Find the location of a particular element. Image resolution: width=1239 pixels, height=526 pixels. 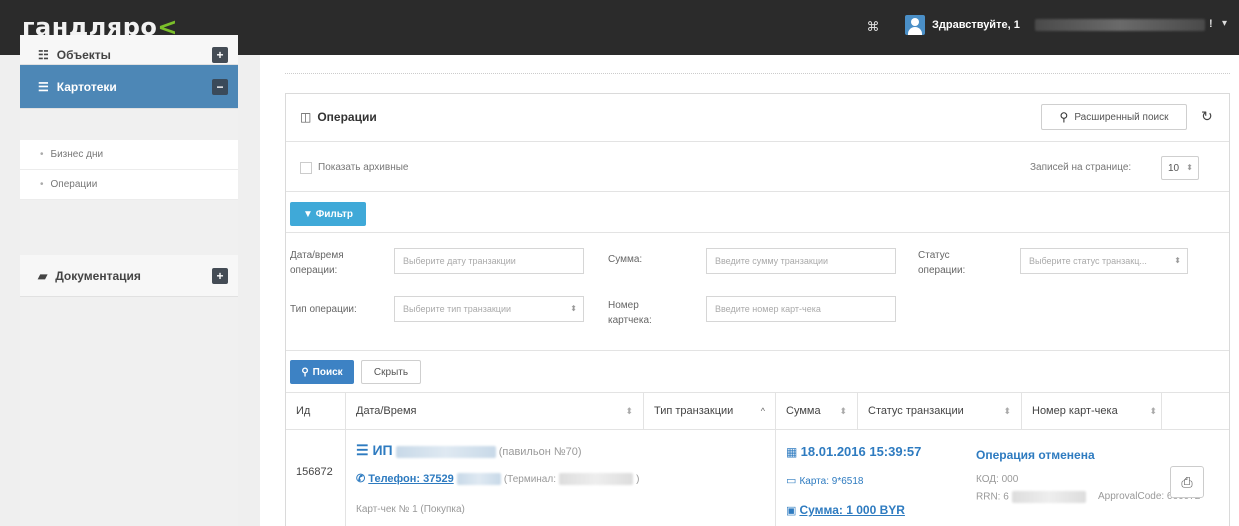

column-header-receipt: Номер карт-чека ⬍ is located at coordinates (1092, 411).